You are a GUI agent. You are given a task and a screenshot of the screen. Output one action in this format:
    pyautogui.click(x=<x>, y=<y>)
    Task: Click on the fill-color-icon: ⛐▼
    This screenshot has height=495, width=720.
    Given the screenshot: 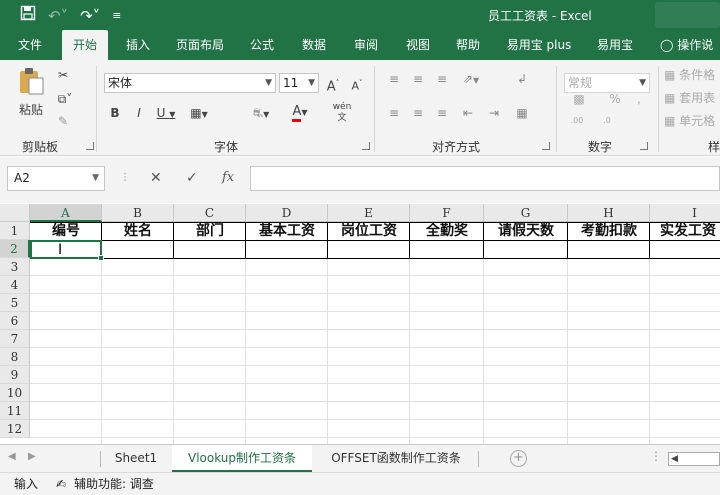 What is the action you would take?
    pyautogui.click(x=261, y=114)
    